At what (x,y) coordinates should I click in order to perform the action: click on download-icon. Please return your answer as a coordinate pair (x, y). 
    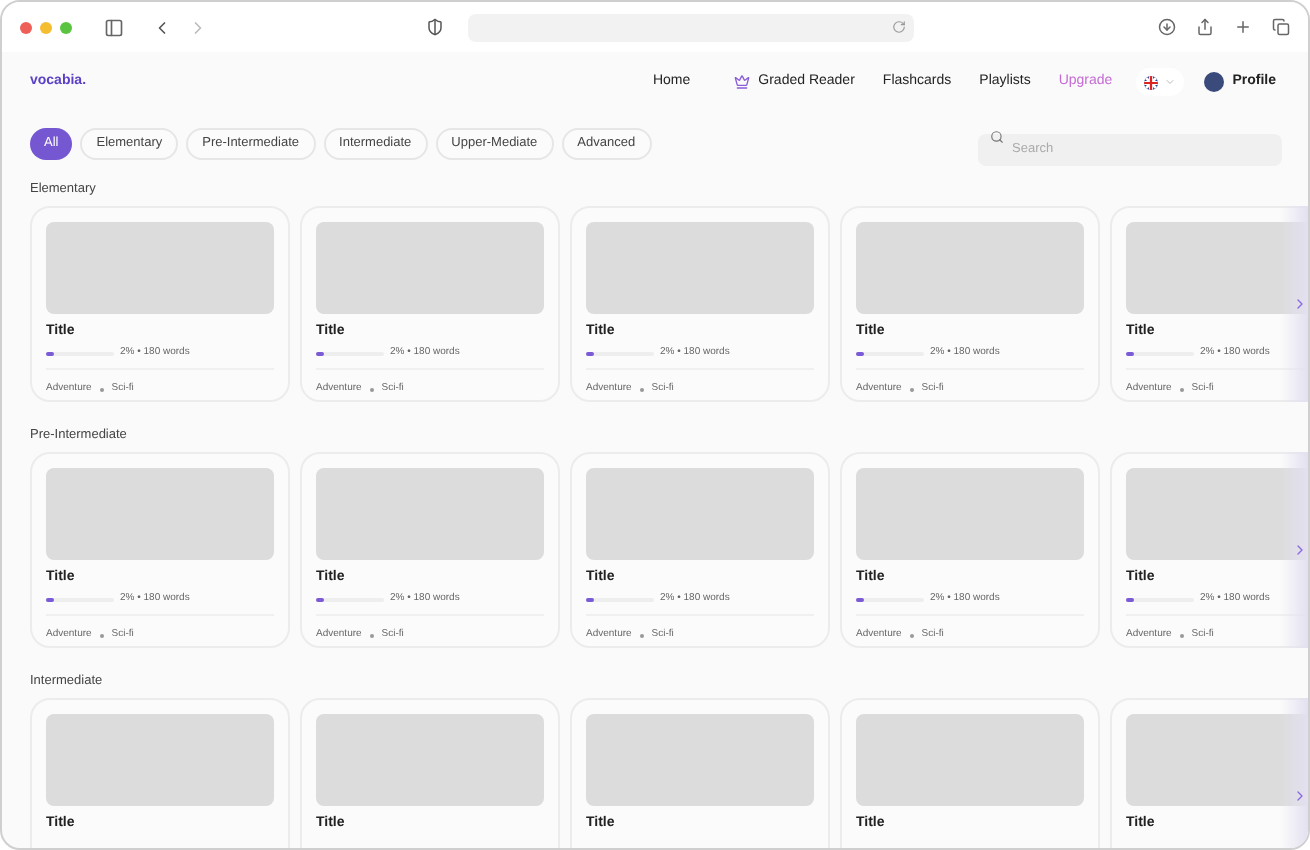
    Looking at the image, I should click on (1167, 27).